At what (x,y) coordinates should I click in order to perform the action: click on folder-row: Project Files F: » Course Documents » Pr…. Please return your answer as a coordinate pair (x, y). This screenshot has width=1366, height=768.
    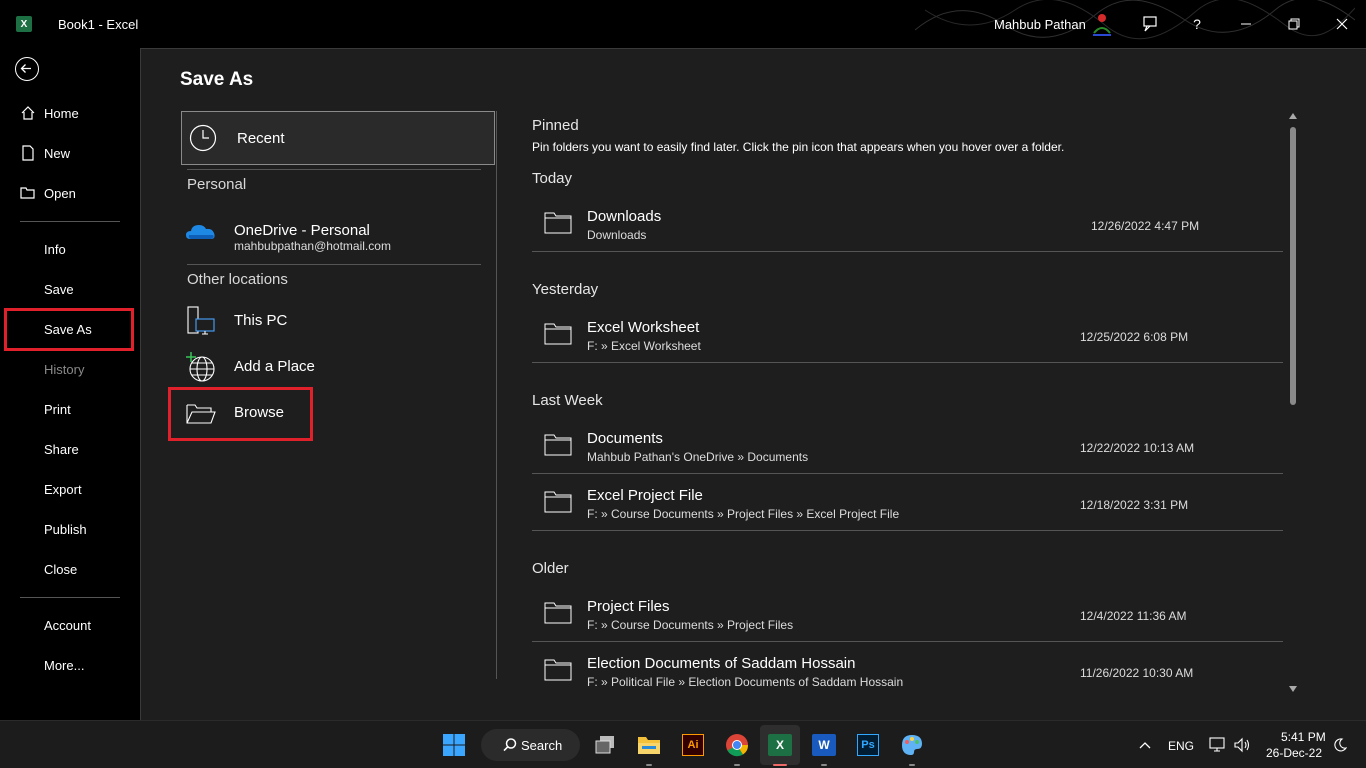
    Looking at the image, I should click on (907, 614).